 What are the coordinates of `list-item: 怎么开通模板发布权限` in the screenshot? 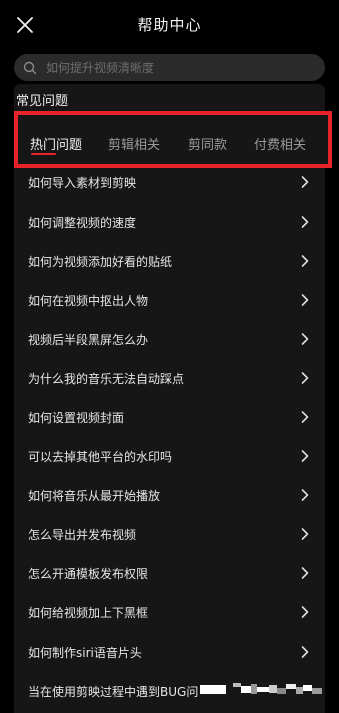 It's located at (169, 573).